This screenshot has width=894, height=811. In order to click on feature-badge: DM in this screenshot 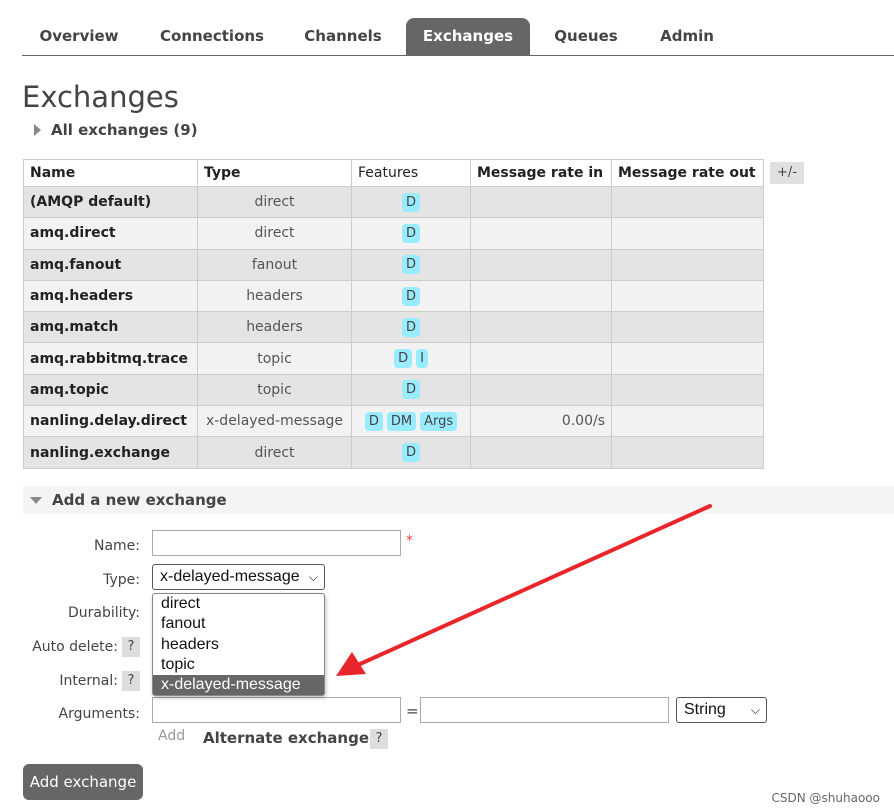, I will do `click(401, 421)`.